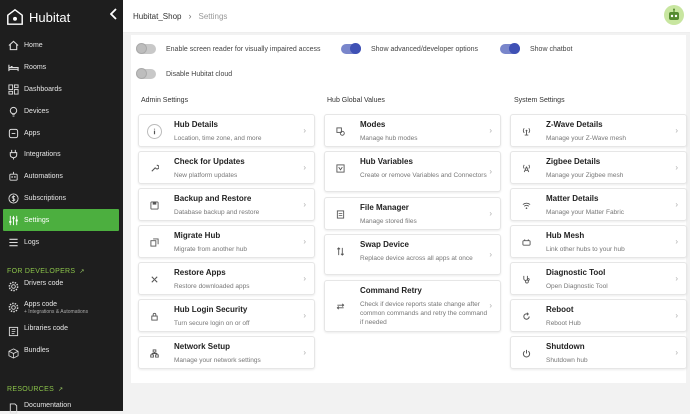 This screenshot has width=690, height=414. I want to click on card-title: Hub Details, so click(196, 124).